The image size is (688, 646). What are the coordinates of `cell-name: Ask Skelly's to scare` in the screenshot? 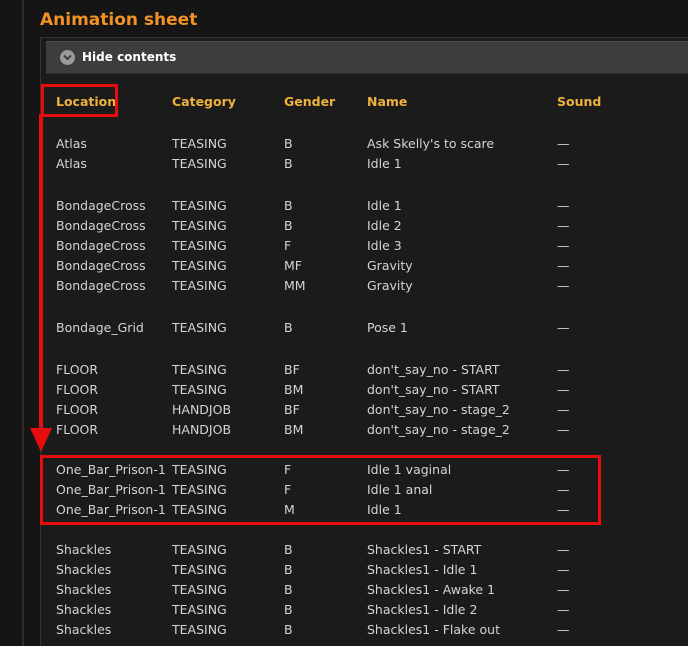 It's located at (431, 143).